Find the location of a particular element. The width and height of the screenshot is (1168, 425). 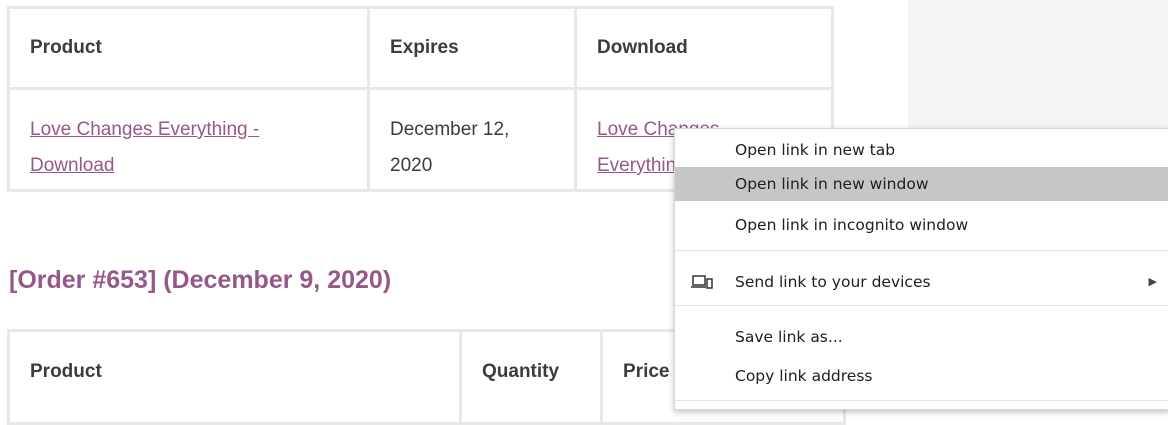

product-cell: Love Changes Everything - Download is located at coordinates (188, 139).